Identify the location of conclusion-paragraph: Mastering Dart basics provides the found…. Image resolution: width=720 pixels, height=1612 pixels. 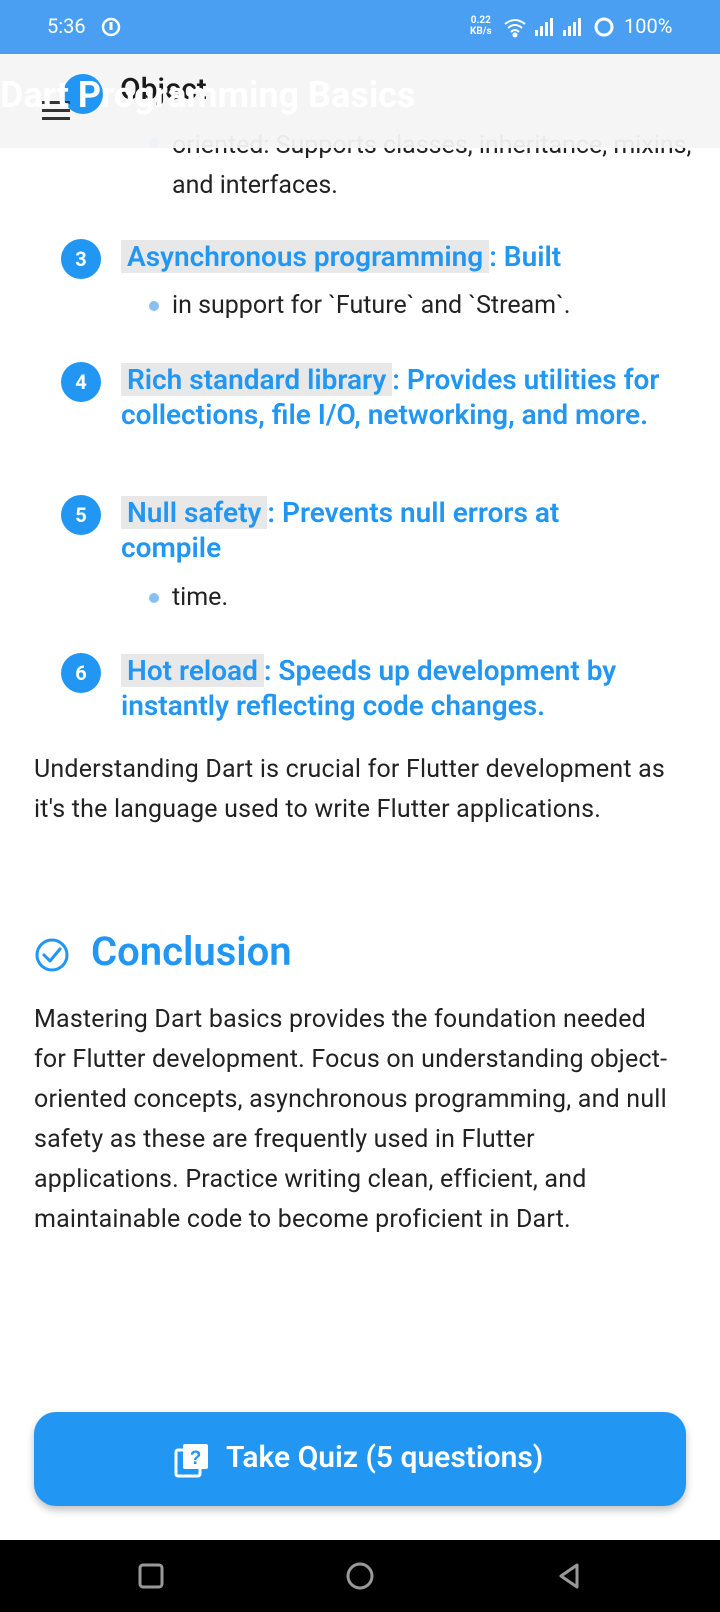
(351, 1119).